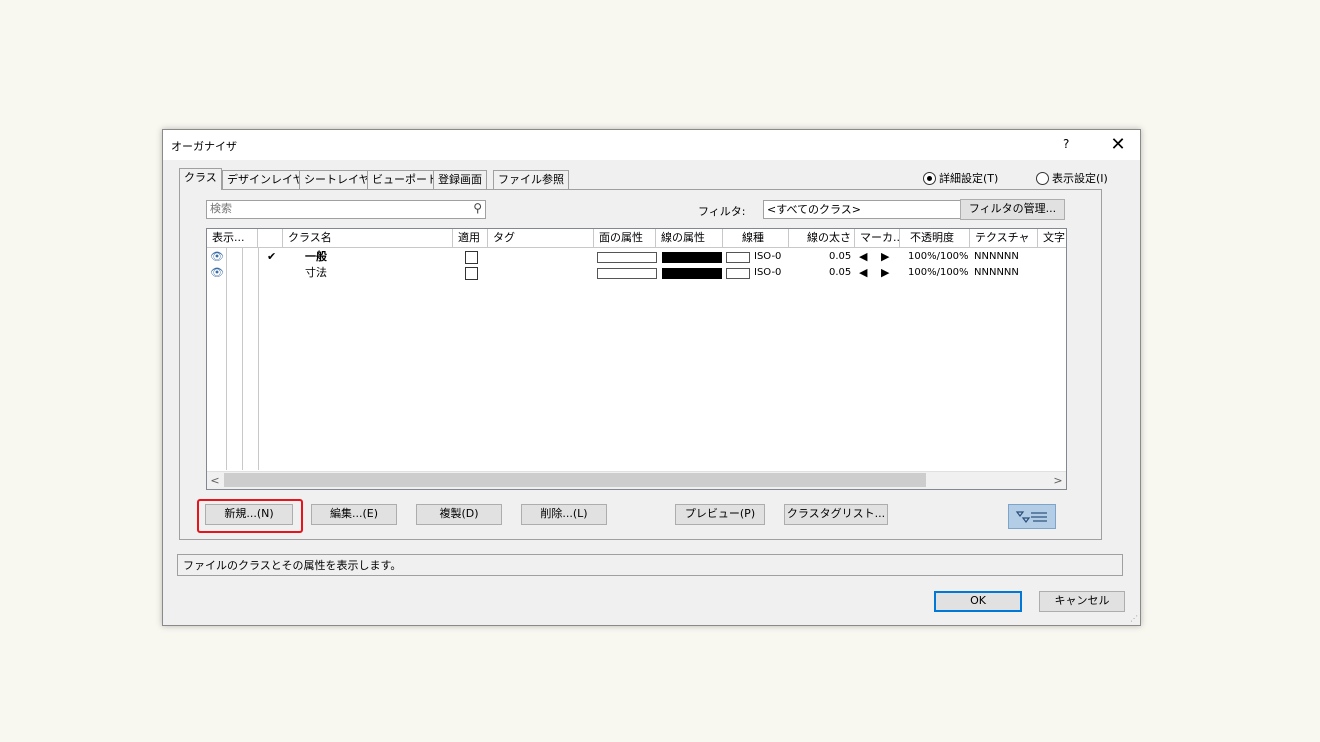 Image resolution: width=1320 pixels, height=742 pixels. Describe the element at coordinates (270, 238) in the screenshot. I see `col-active` at that location.